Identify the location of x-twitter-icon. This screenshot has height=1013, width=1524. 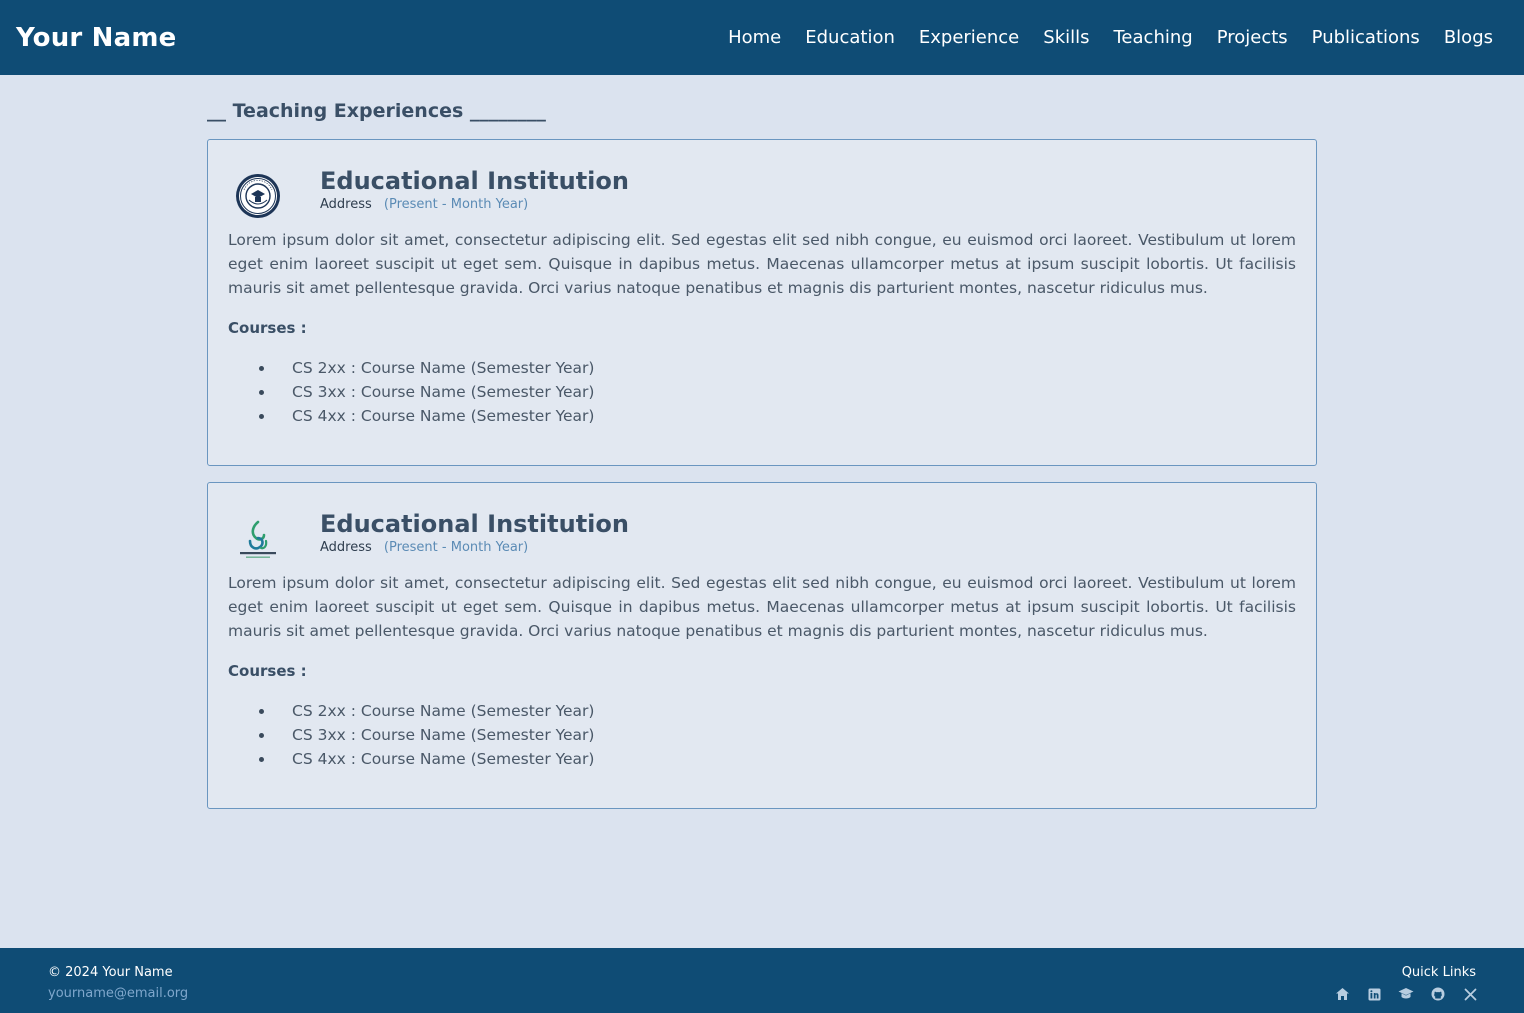
(1470, 994).